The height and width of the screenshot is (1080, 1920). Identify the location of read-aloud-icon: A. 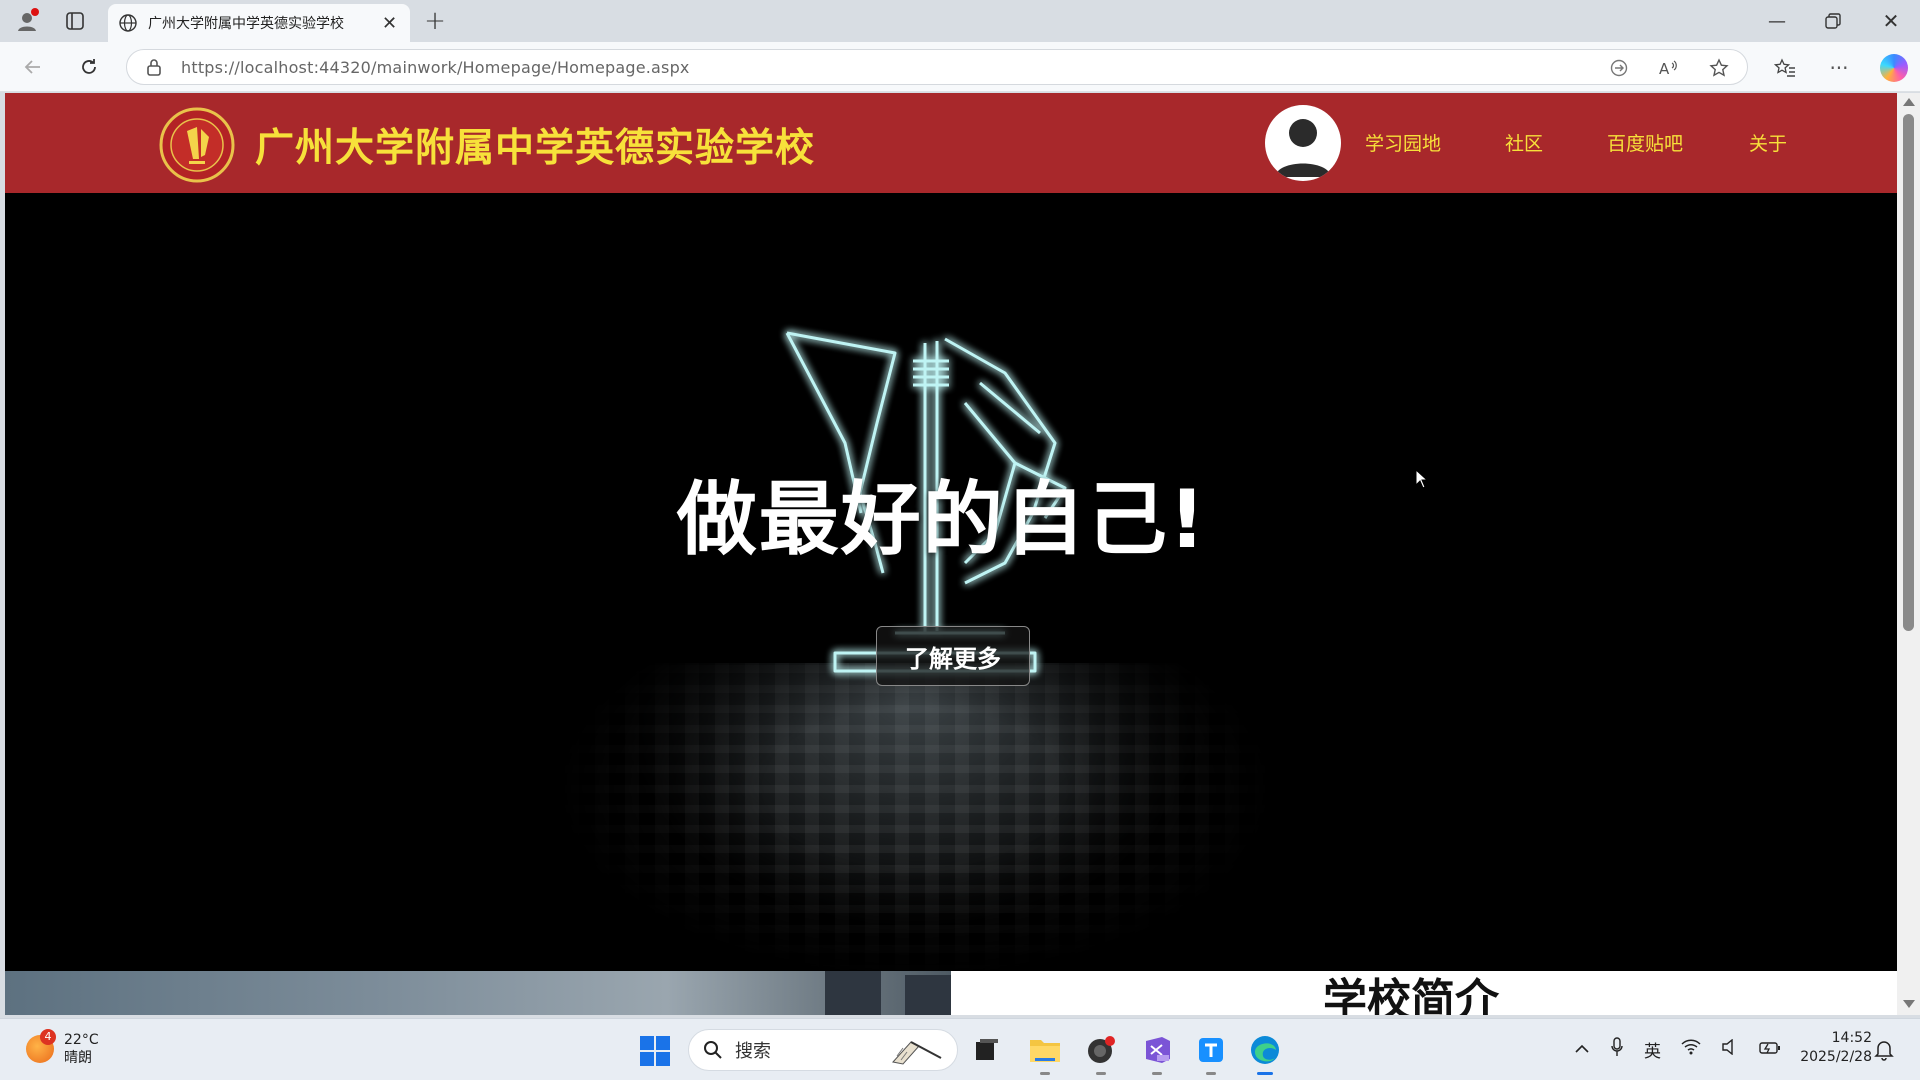
(1669, 68).